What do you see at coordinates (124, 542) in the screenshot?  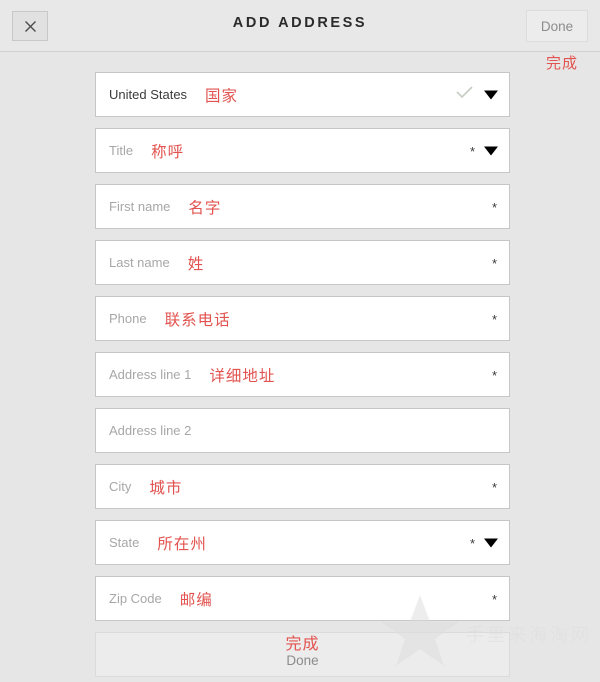 I see `state-field-placeholder: State` at bounding box center [124, 542].